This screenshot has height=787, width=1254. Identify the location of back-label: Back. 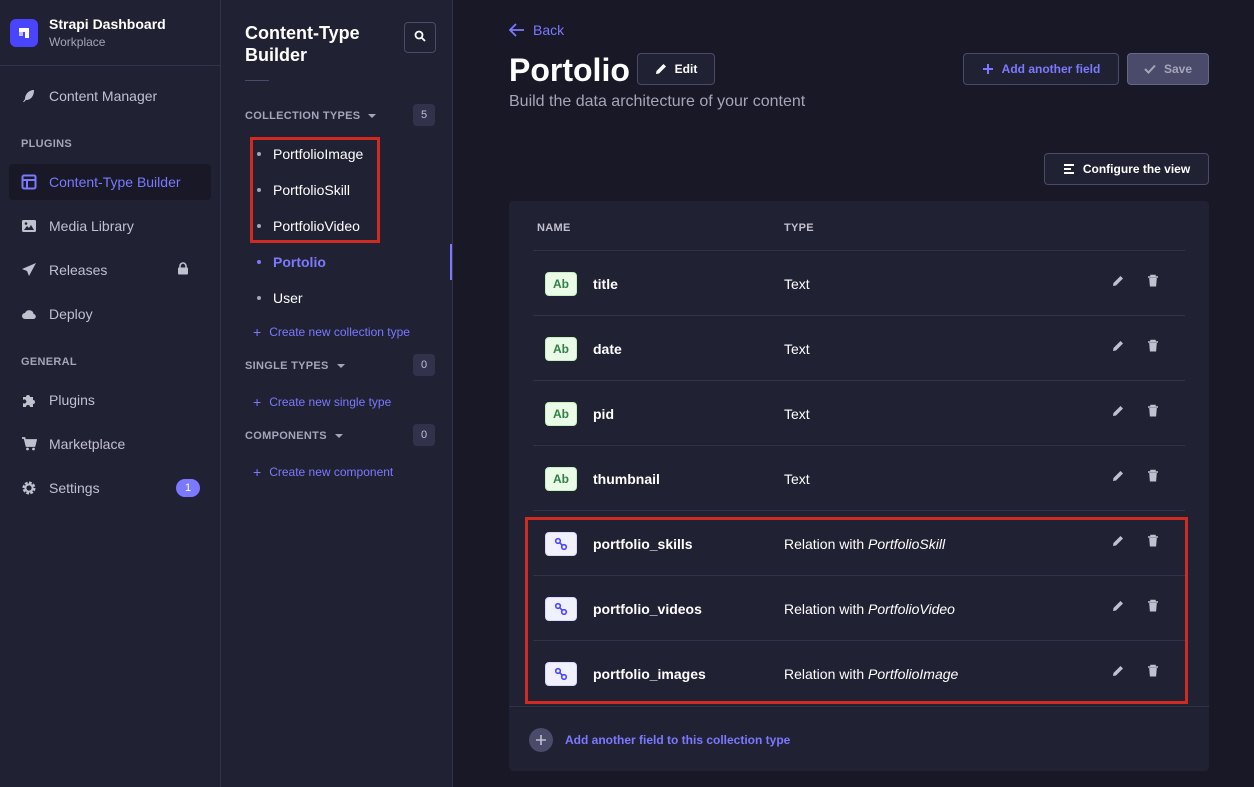
(549, 30).